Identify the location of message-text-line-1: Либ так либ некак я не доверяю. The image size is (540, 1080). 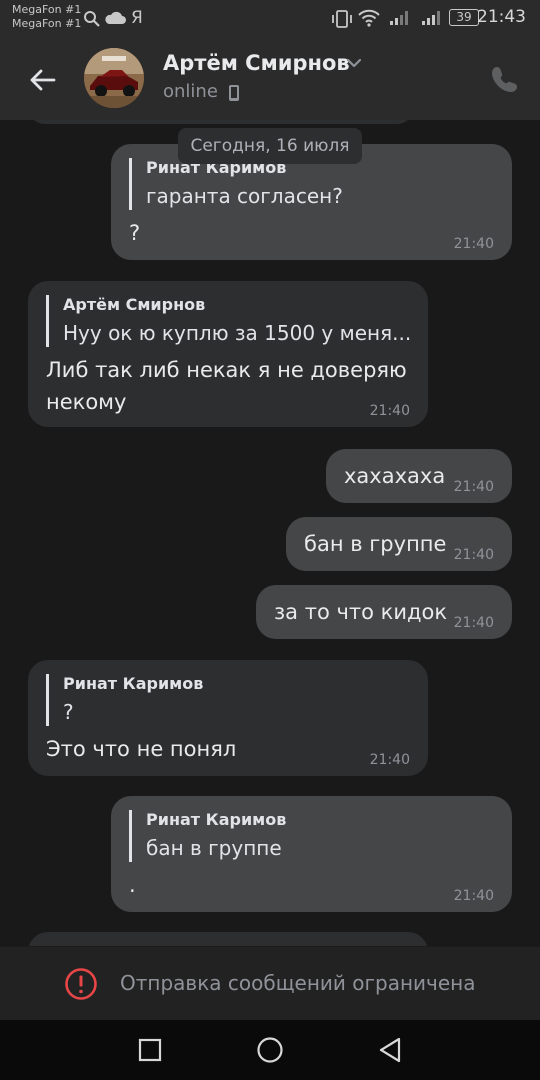
(226, 370).